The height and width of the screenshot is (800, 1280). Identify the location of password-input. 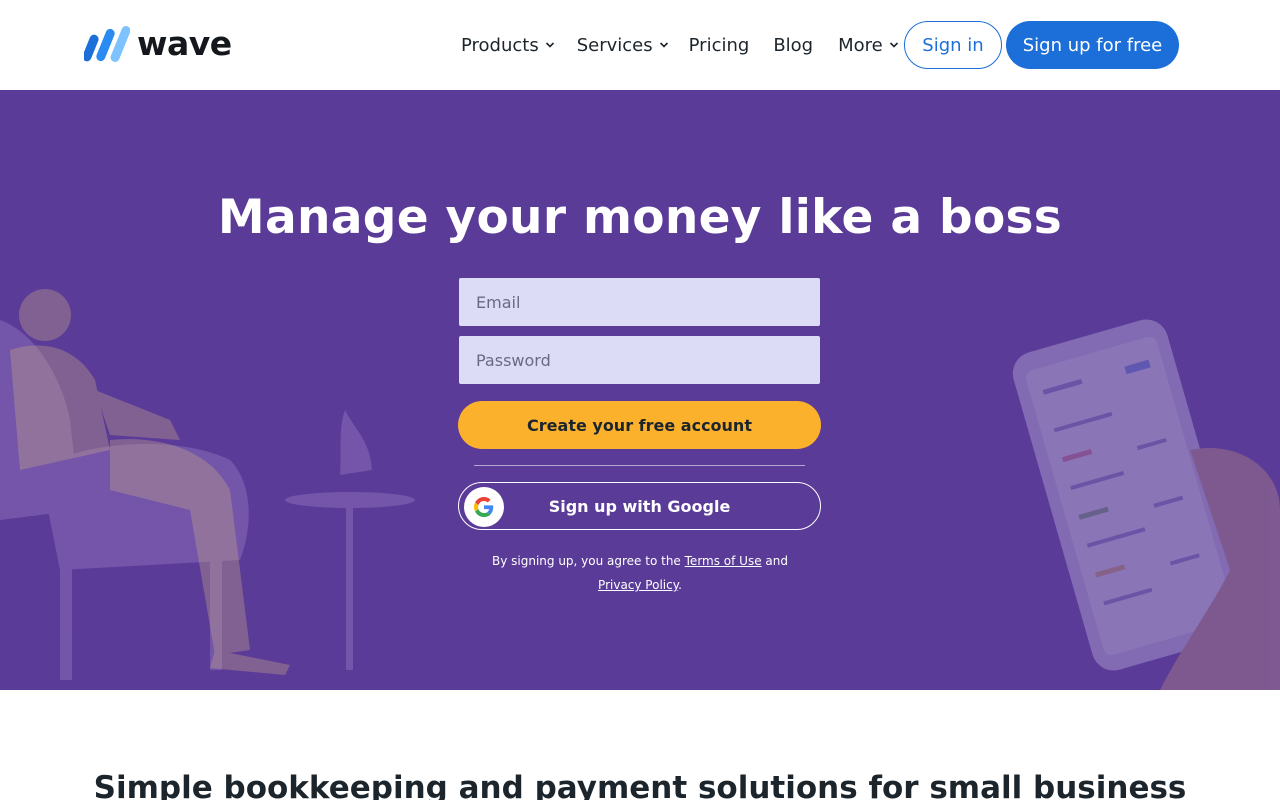
(639, 360).